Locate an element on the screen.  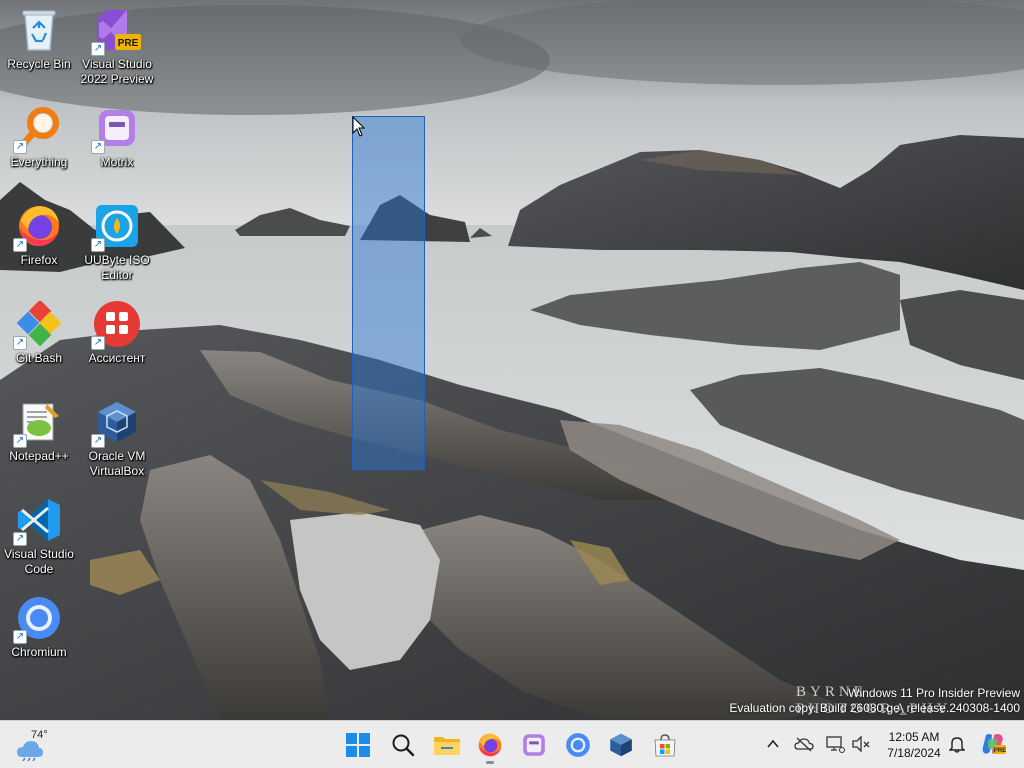
network-icon is located at coordinates (835, 744).